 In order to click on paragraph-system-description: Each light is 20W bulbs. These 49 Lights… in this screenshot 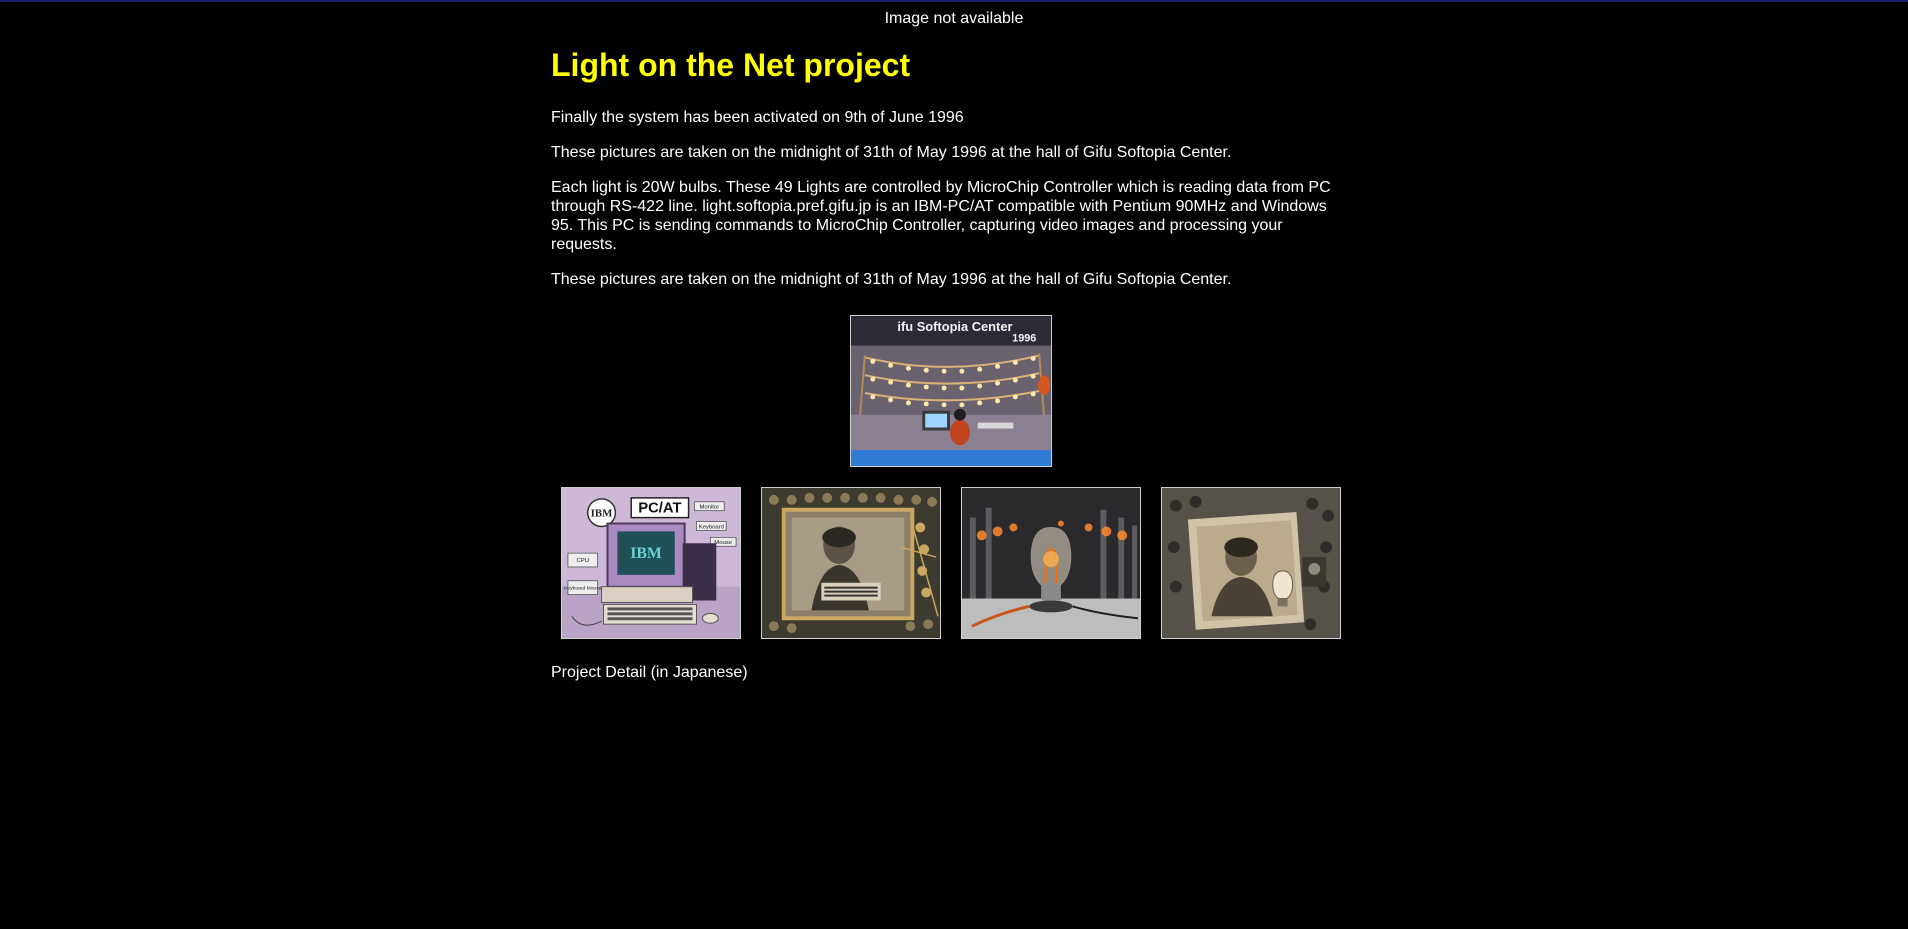, I will do `click(941, 216)`.